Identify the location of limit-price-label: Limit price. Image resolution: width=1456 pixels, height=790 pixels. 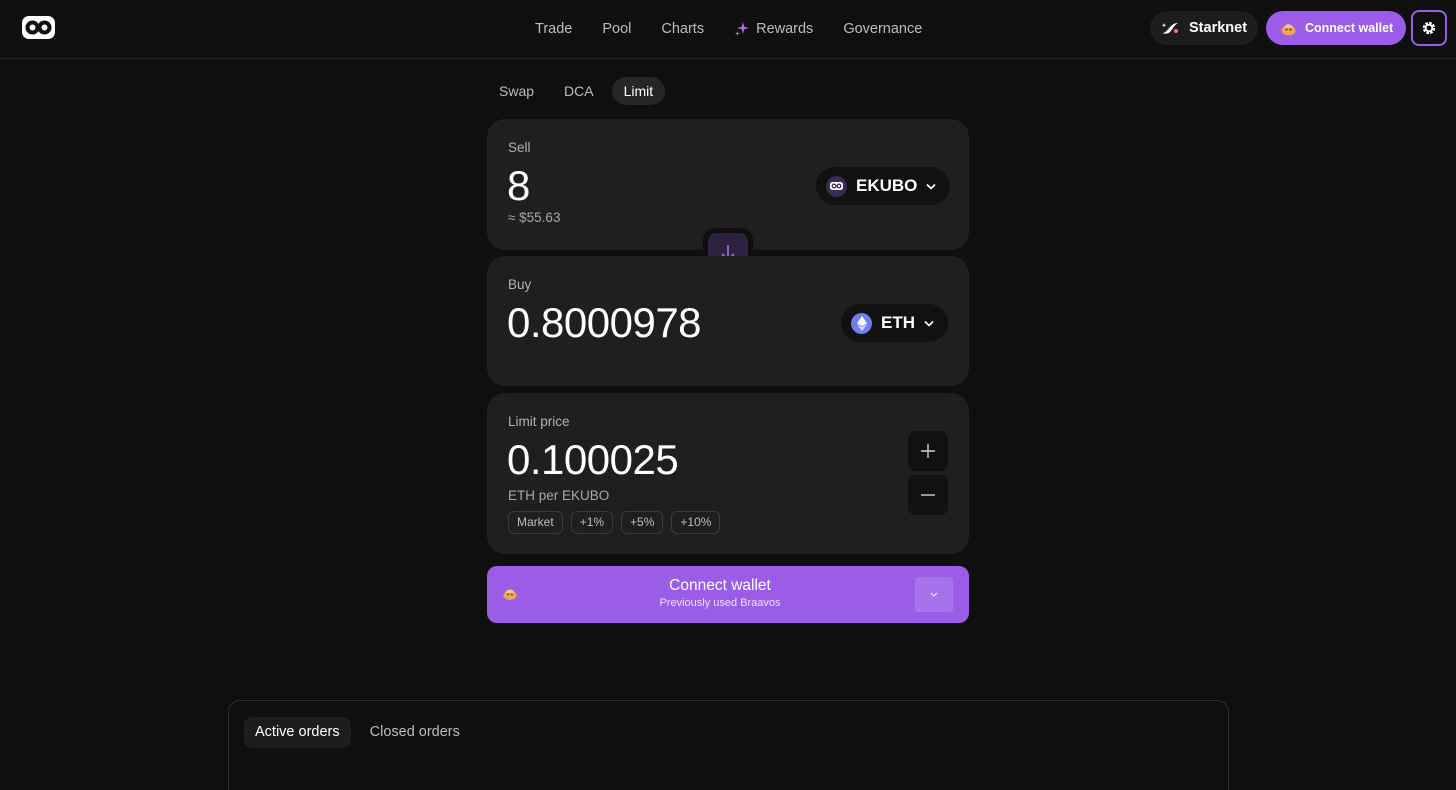
(539, 421).